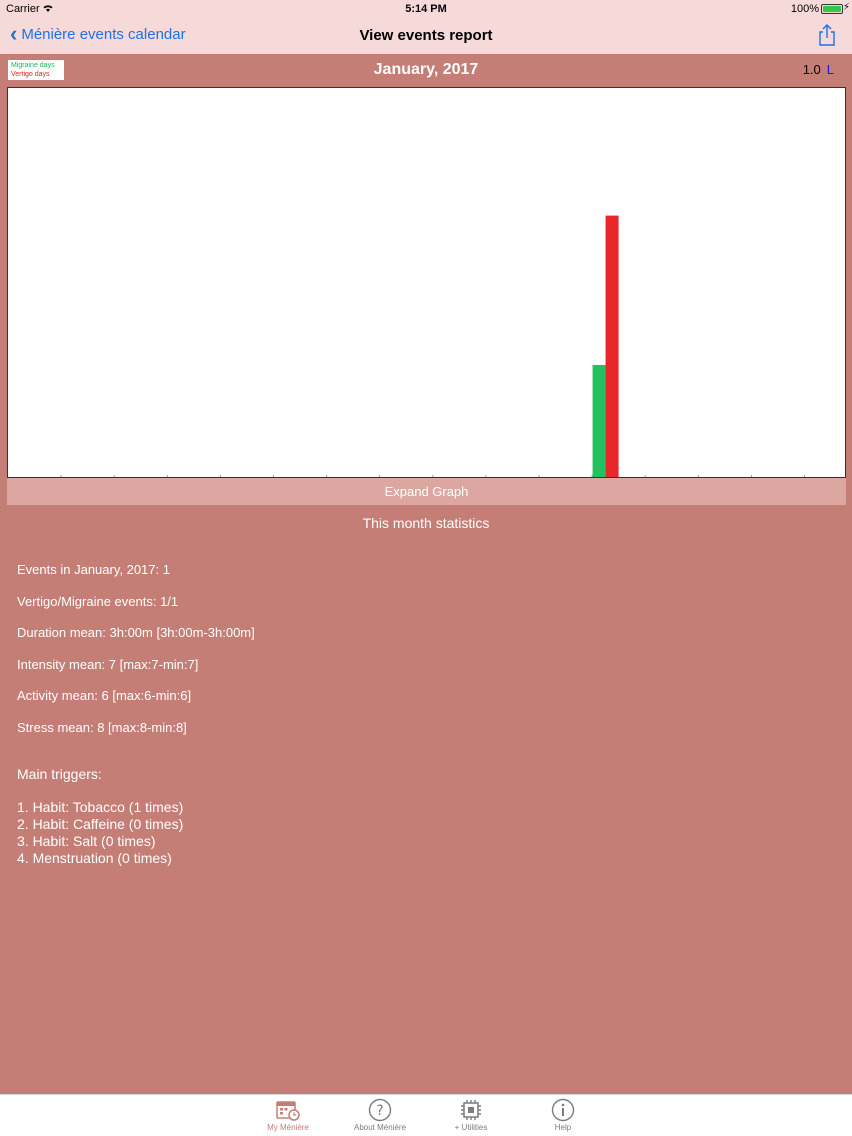 The width and height of the screenshot is (852, 1136). What do you see at coordinates (108, 664) in the screenshot?
I see `stat-intensity: Intensity mean: 7 [max:7-min:7]` at bounding box center [108, 664].